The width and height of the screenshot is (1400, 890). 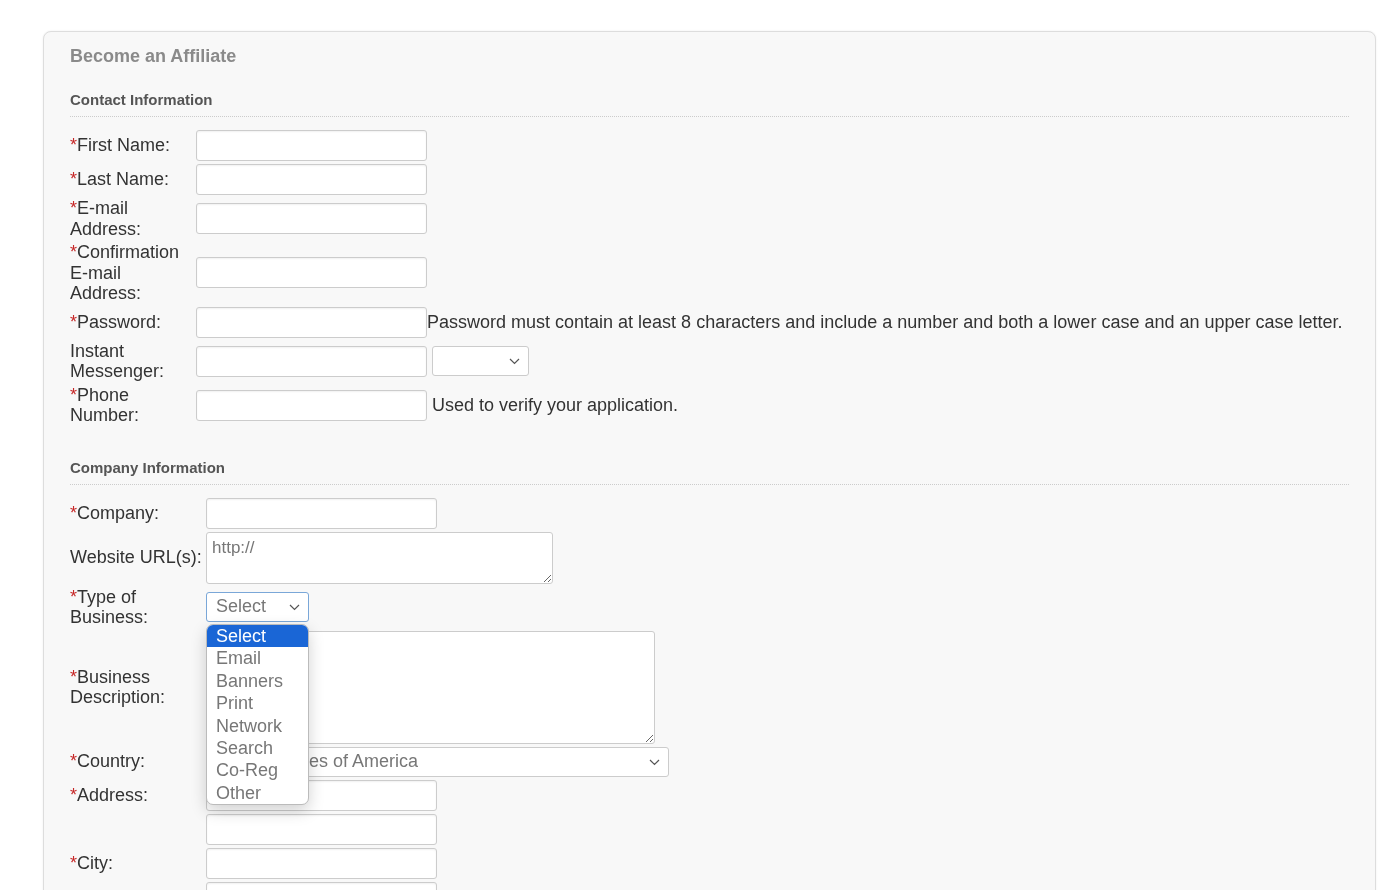 What do you see at coordinates (379, 557) in the screenshot?
I see `text-area: http://` at bounding box center [379, 557].